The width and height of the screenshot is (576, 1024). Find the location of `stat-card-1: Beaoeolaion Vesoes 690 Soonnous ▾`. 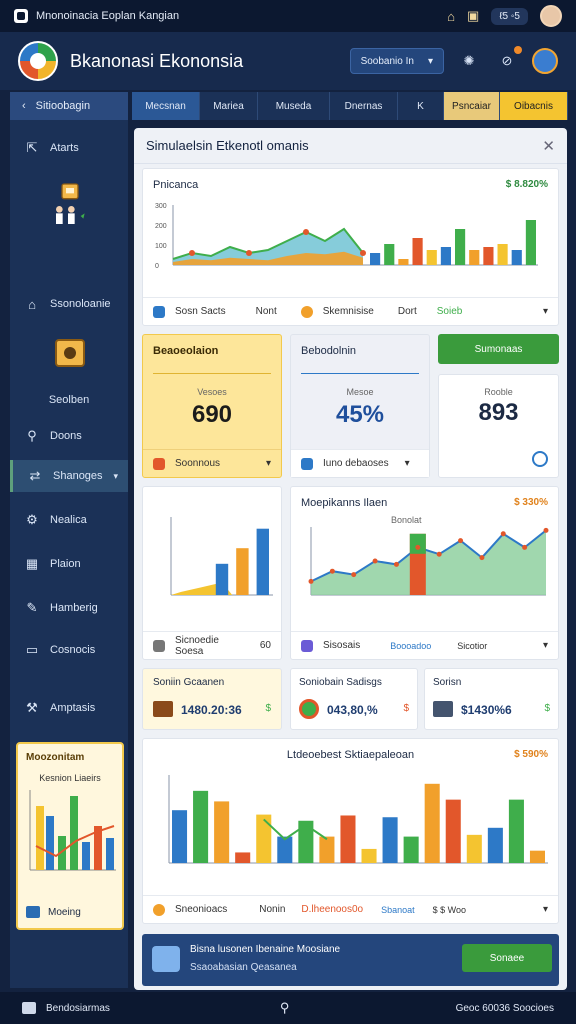

stat-card-1: Beaoeolaion Vesoes 690 Soonnous ▾ is located at coordinates (212, 406).